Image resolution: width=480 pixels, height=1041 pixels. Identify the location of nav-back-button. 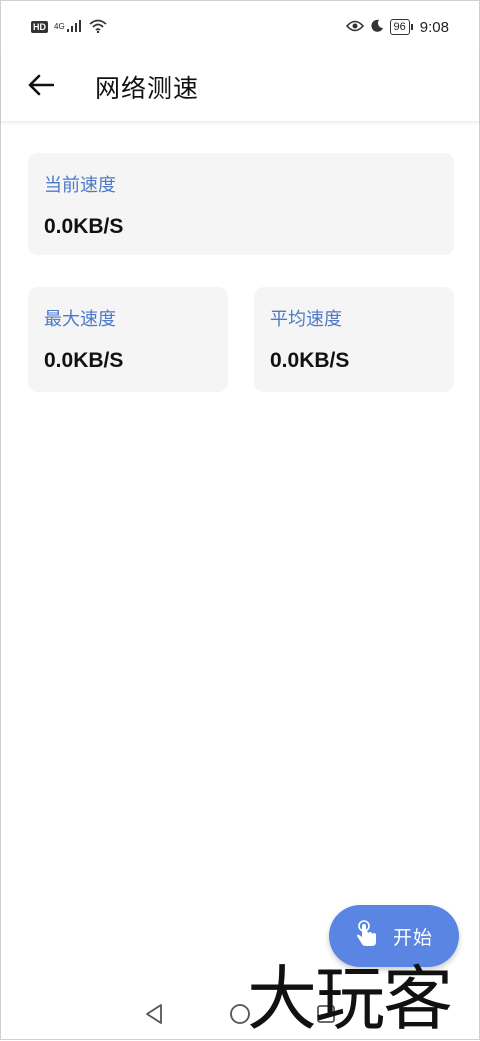
(154, 1016).